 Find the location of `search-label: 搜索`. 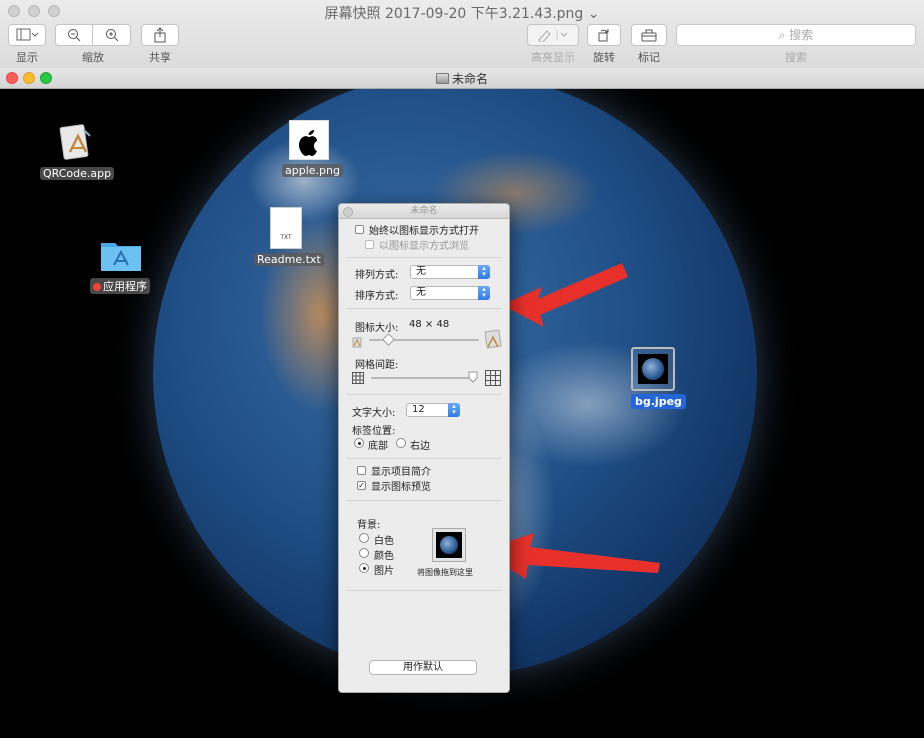

search-label: 搜索 is located at coordinates (796, 57).